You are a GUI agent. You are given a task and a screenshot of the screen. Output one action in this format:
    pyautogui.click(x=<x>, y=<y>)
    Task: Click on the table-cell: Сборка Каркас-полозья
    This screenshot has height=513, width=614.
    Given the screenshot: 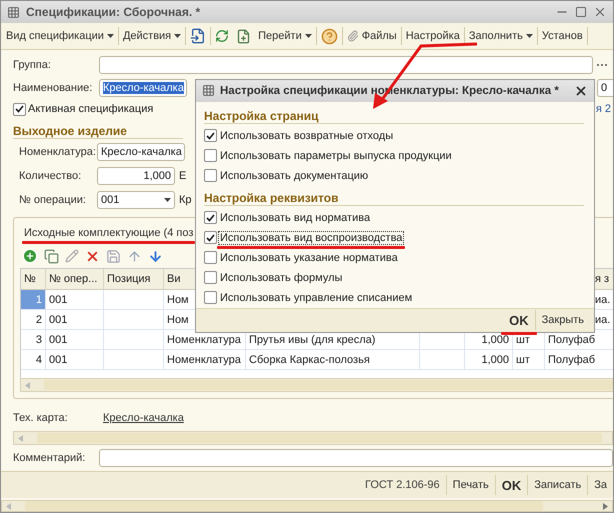 What is the action you would take?
    pyautogui.click(x=333, y=360)
    